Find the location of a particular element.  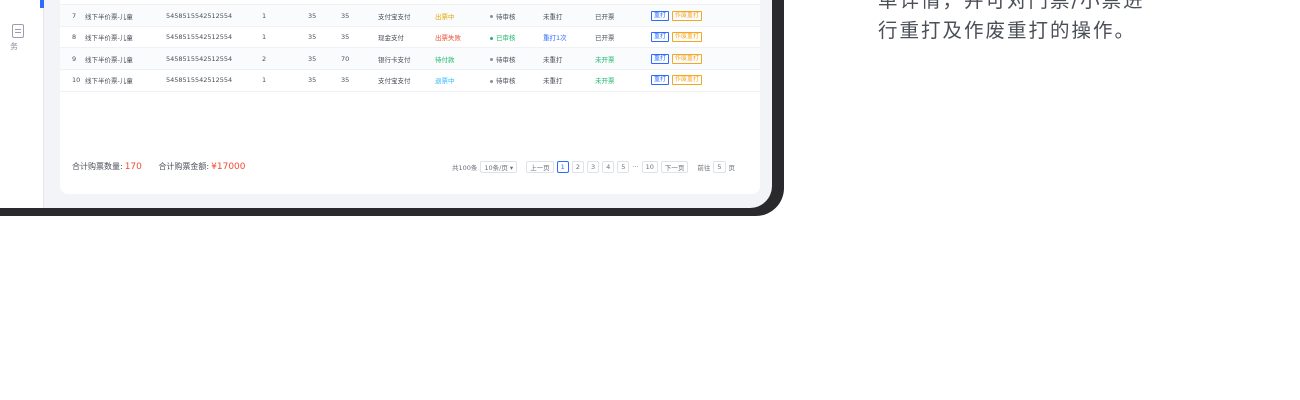

audit-status-cell: 已审核 is located at coordinates (516, 37).